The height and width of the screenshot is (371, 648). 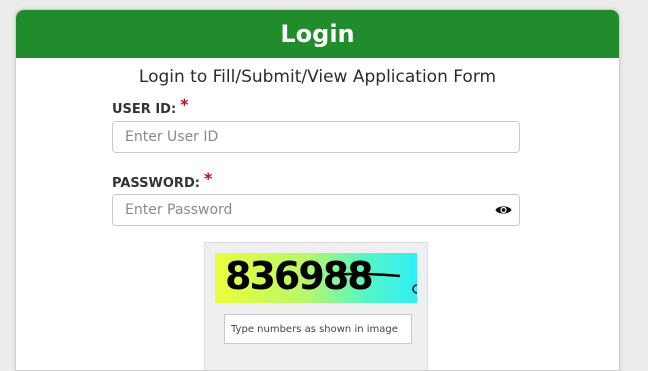 What do you see at coordinates (316, 278) in the screenshot?
I see `captcha-image: 836988` at bounding box center [316, 278].